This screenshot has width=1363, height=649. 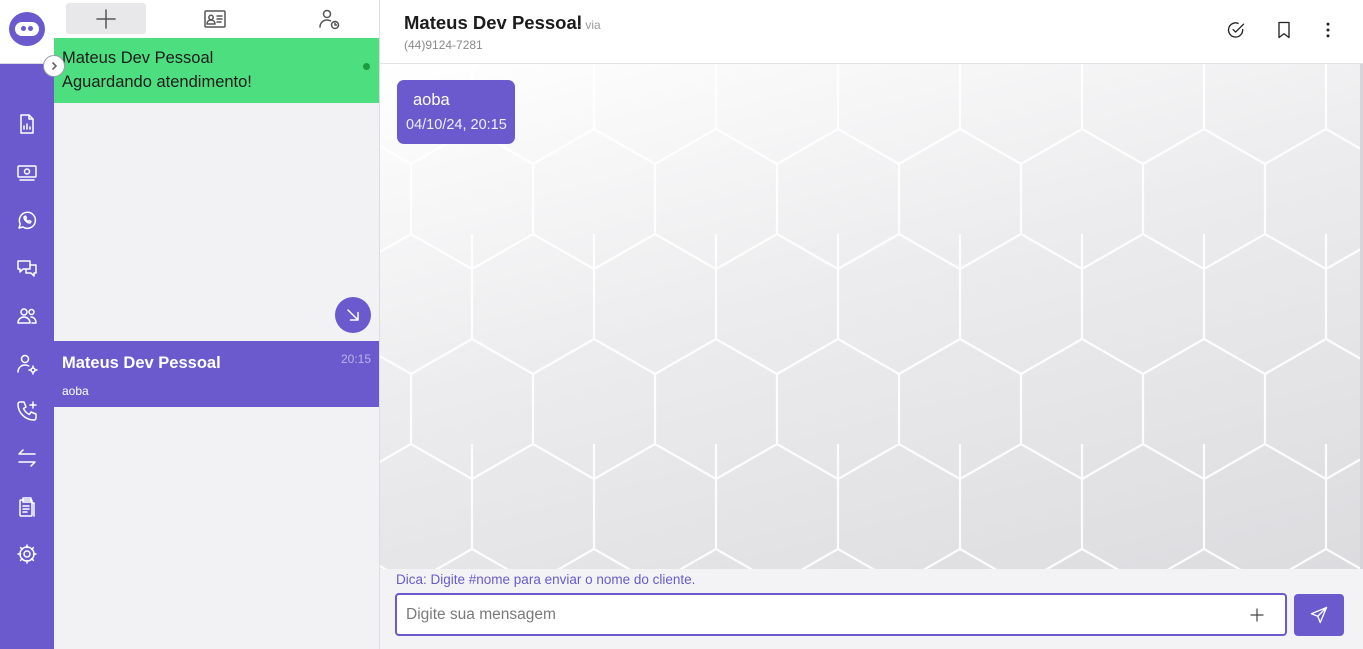 I want to click on user-settings-icon, so click(x=27, y=364).